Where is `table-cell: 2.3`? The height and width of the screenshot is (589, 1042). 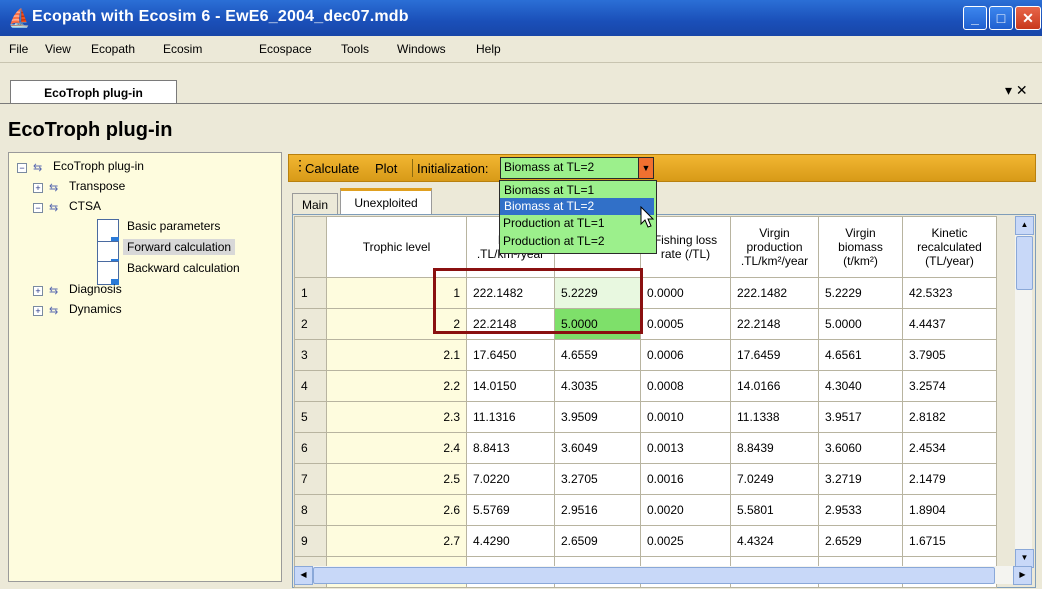
table-cell: 2.3 is located at coordinates (396, 417).